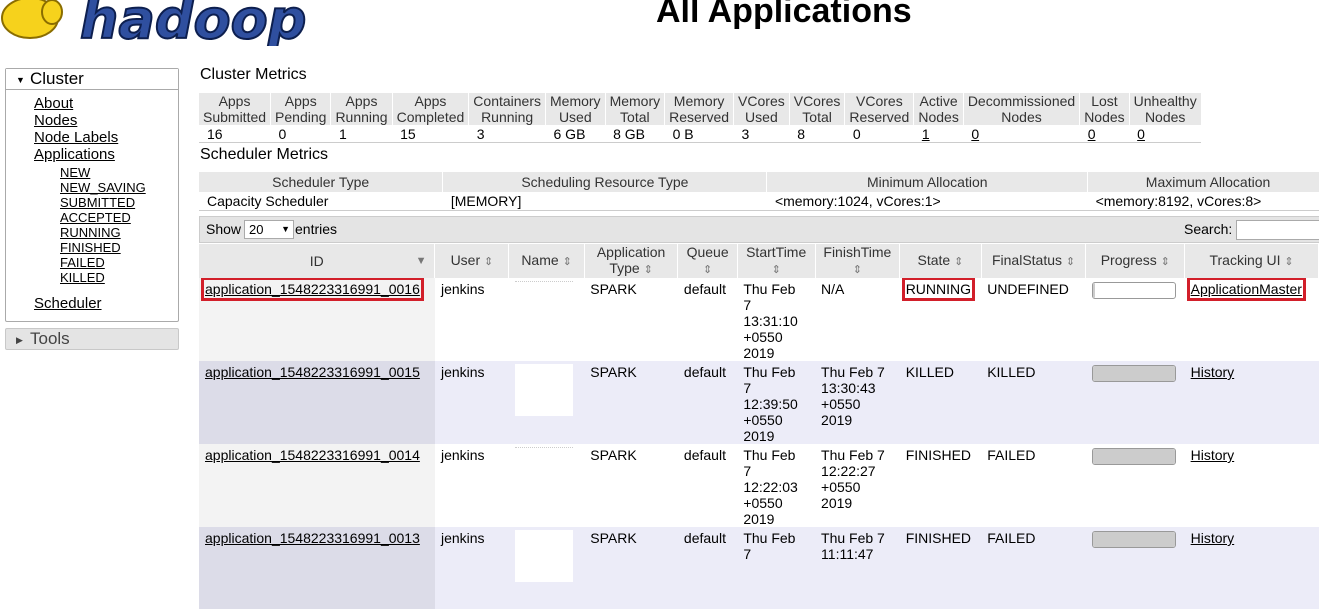 The image size is (1319, 609). I want to click on entries-value: 20, so click(256, 229).